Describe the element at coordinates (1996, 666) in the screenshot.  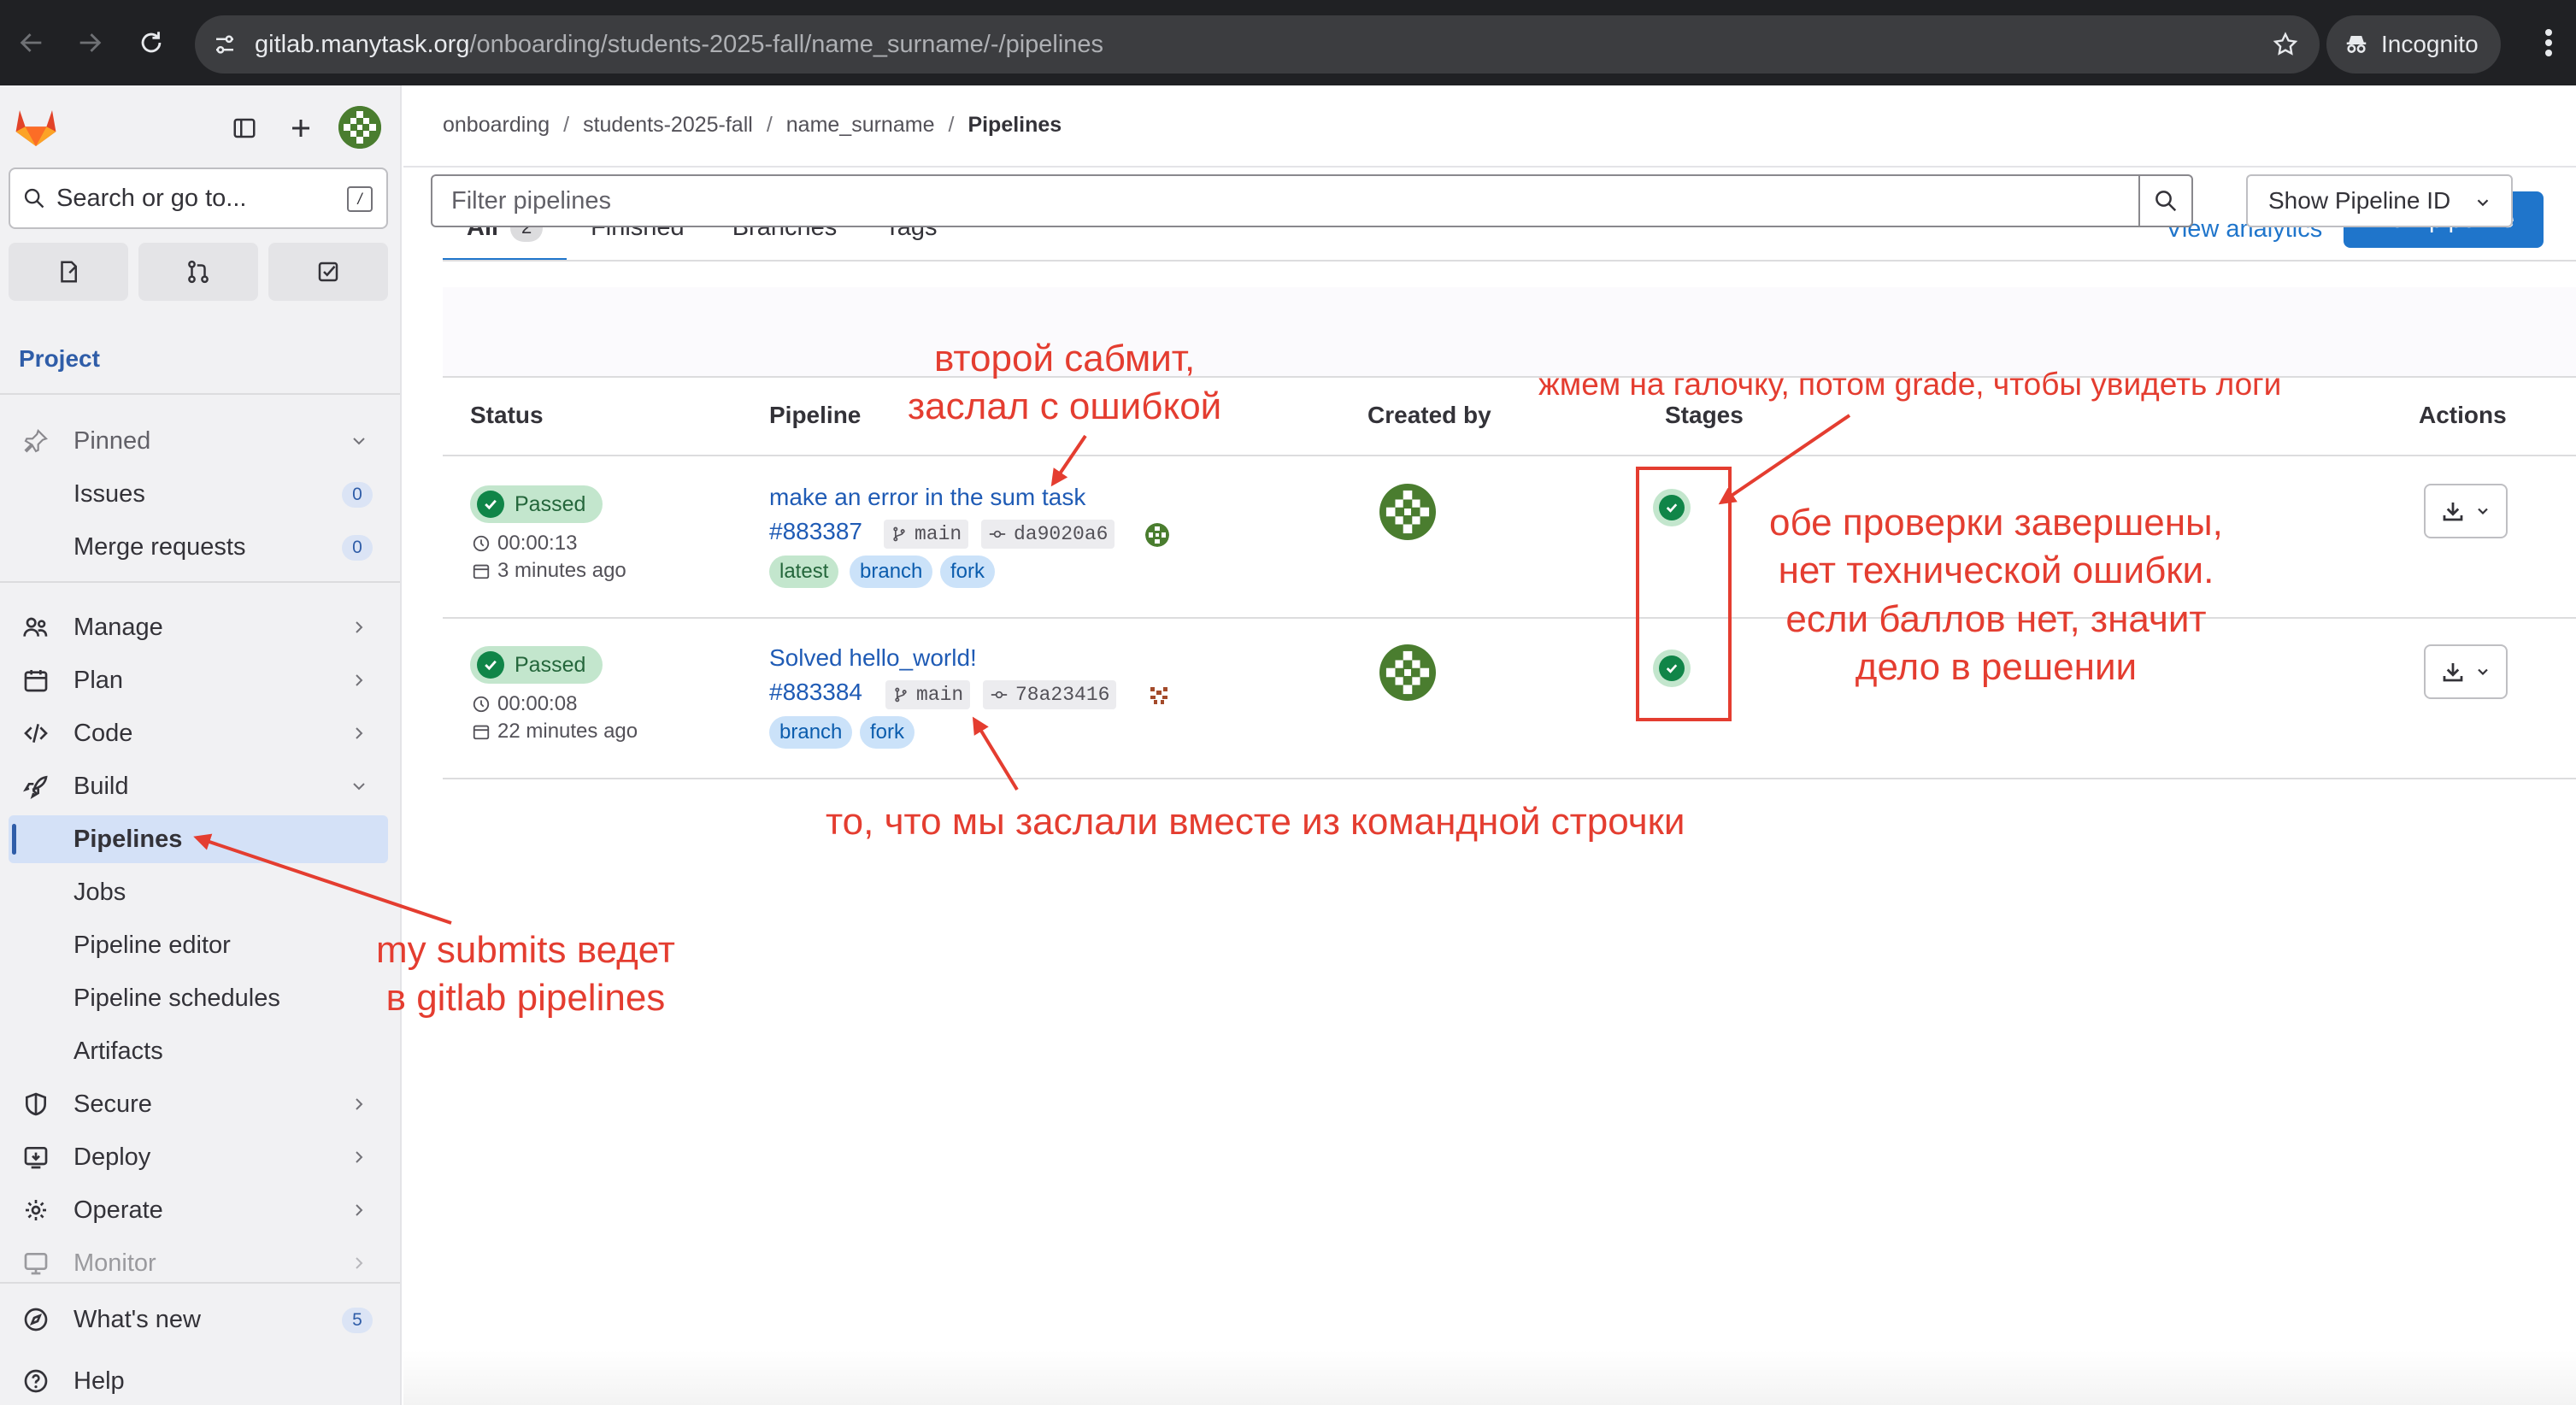
I see `annotation-line: дело в решении` at that location.